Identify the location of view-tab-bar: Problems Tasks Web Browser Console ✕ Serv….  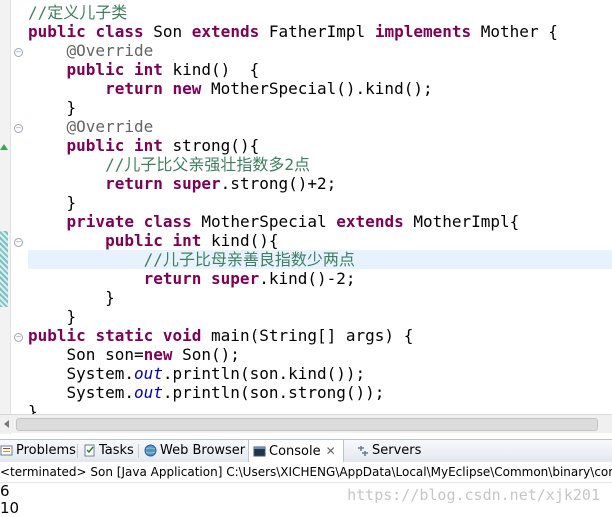
(306, 451).